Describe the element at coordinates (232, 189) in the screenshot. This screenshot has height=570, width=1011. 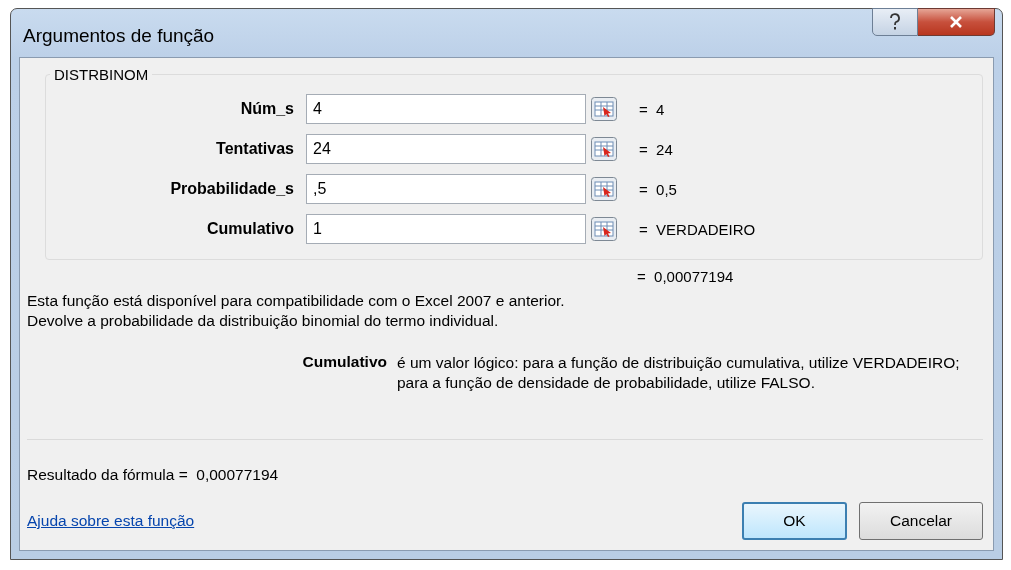
I see `argument-label: Probabilidade_s` at that location.